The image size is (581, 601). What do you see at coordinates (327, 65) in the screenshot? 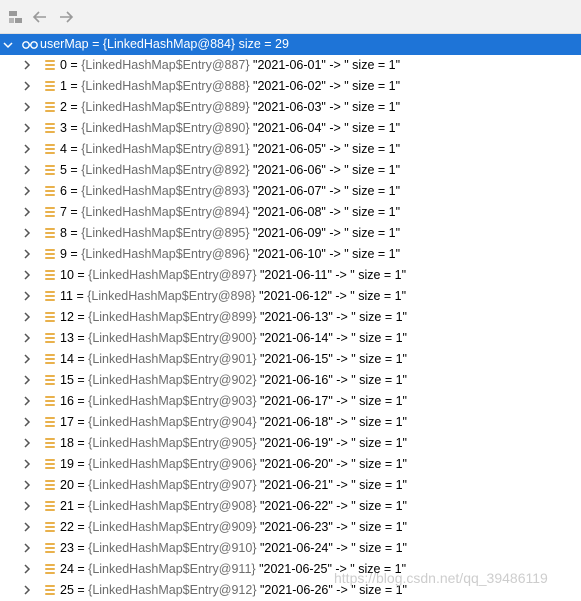
I see `entry-value: "2021-06-01" -> " size = 1"` at bounding box center [327, 65].